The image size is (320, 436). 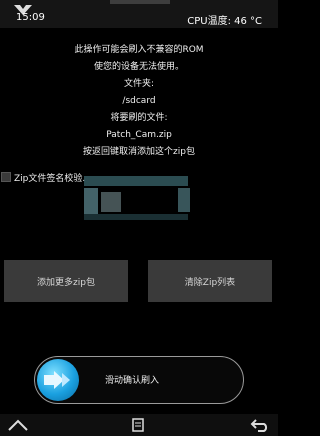 What do you see at coordinates (132, 381) in the screenshot?
I see `slider-label: 滑动确认刷入` at bounding box center [132, 381].